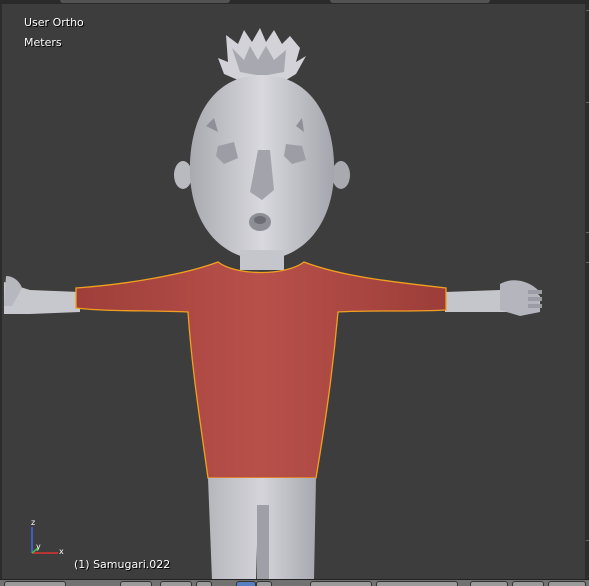 The image size is (589, 586). Describe the element at coordinates (54, 22) in the screenshot. I see `view-label: User Ortho` at that location.